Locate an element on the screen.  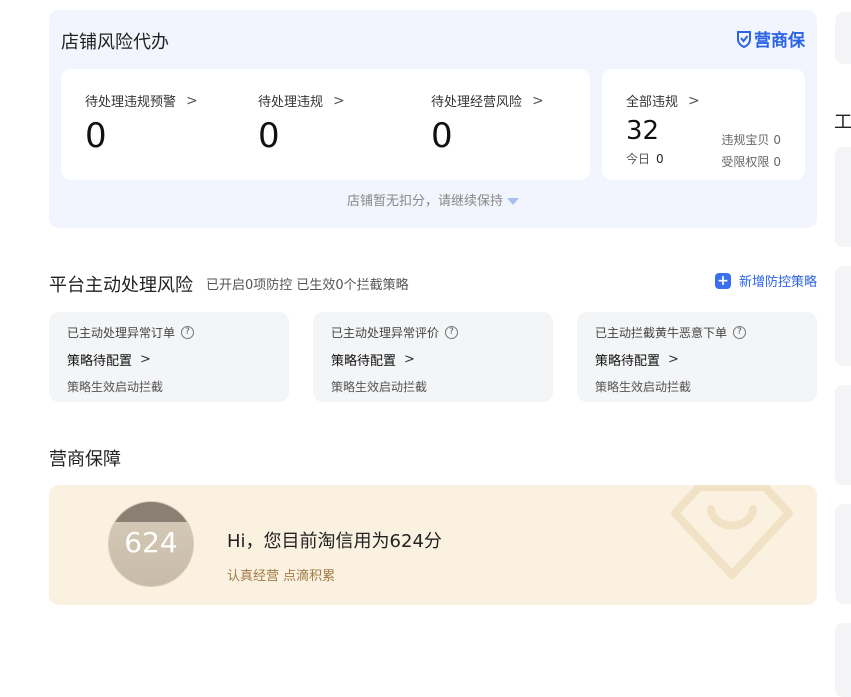
expand-triangle-icon is located at coordinates (513, 201).